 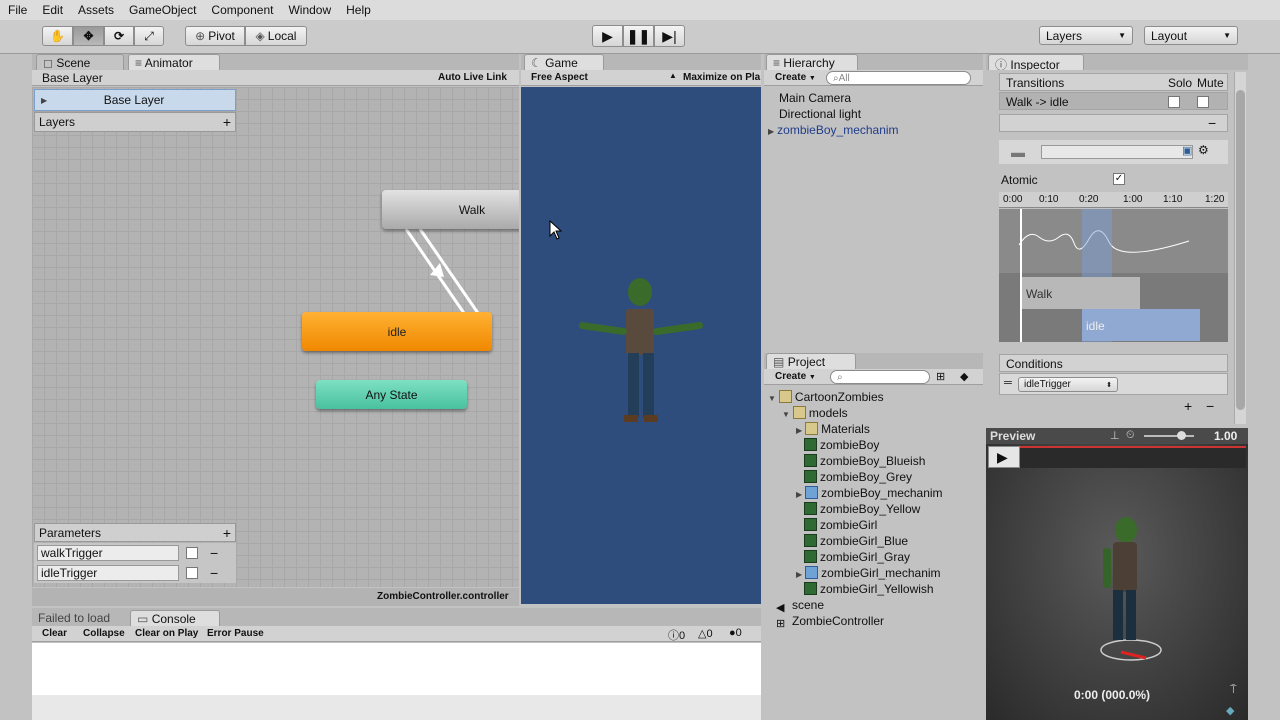 What do you see at coordinates (472, 77) in the screenshot?
I see `auto-live-link-button: Auto Live Link` at bounding box center [472, 77].